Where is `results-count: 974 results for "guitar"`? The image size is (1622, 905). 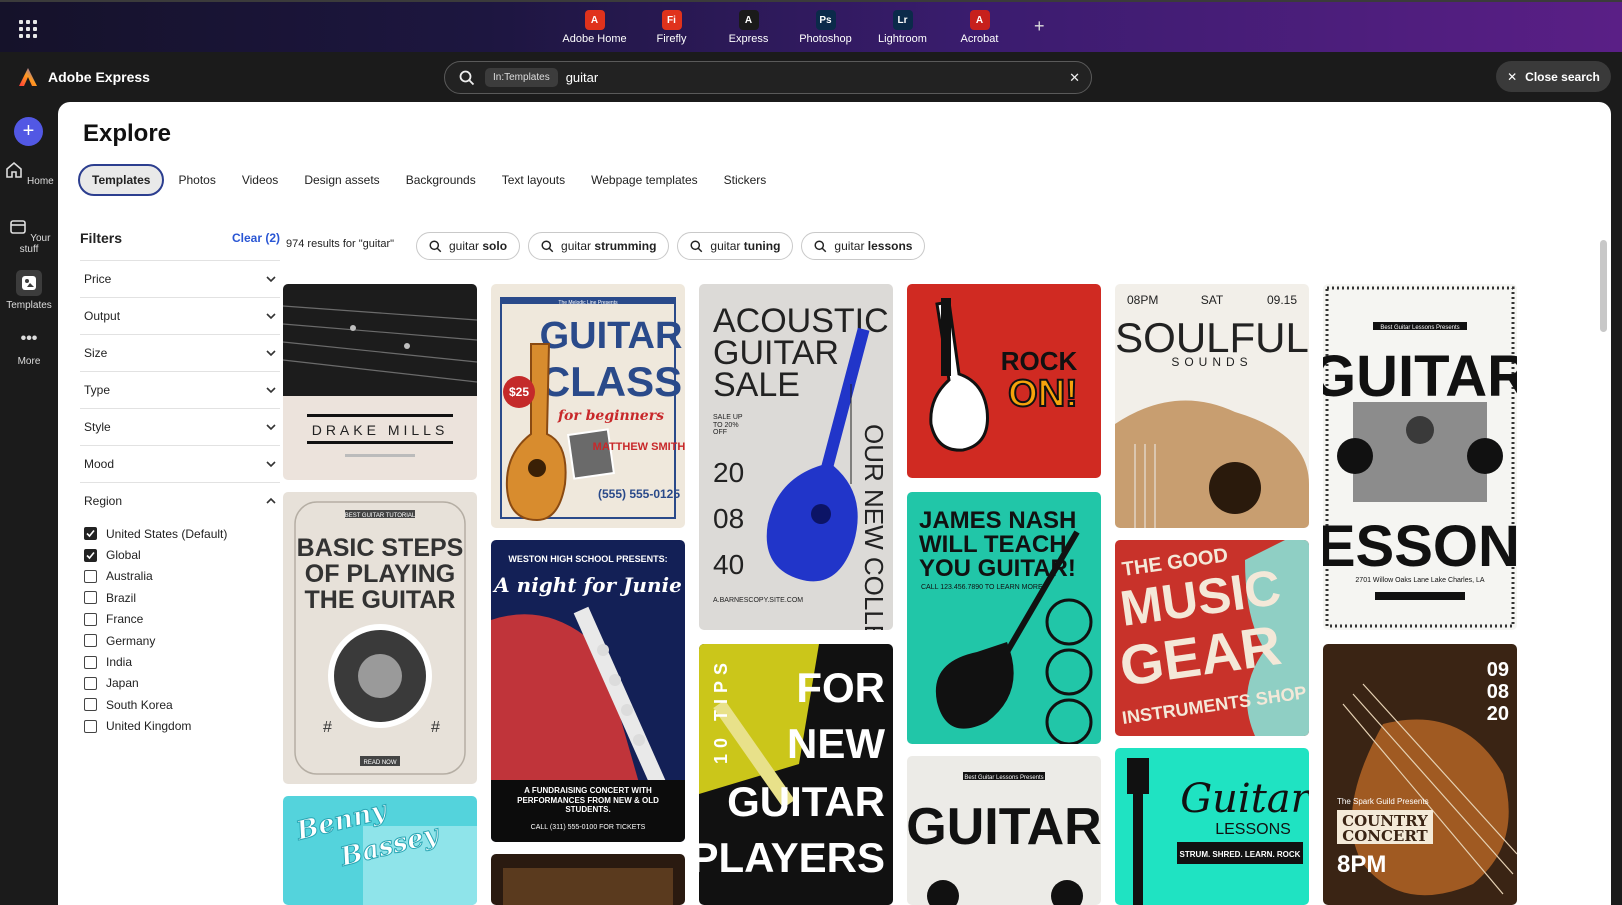
results-count: 974 results for "guitar" is located at coordinates (340, 244).